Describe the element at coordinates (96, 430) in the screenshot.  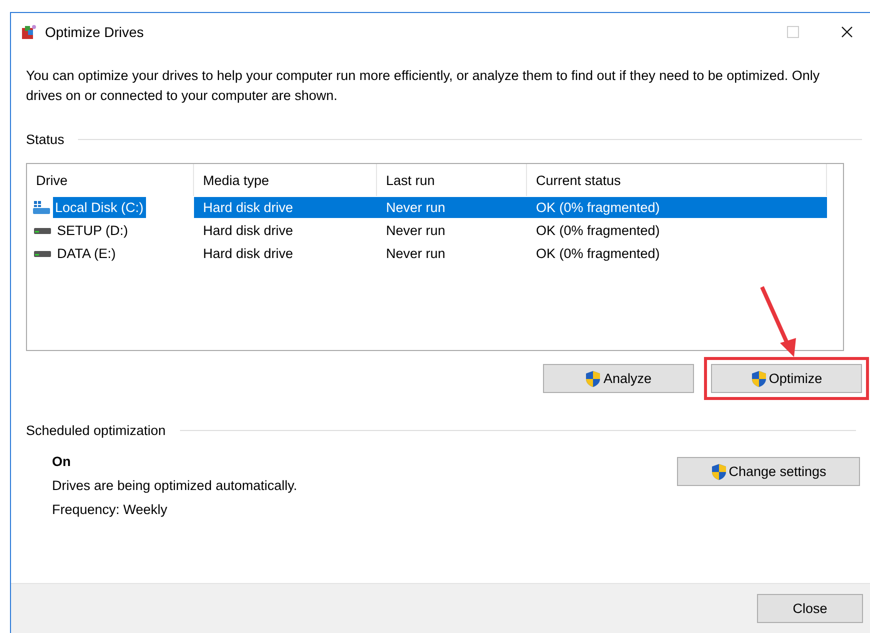
I see `section-label: Scheduled optimization` at that location.